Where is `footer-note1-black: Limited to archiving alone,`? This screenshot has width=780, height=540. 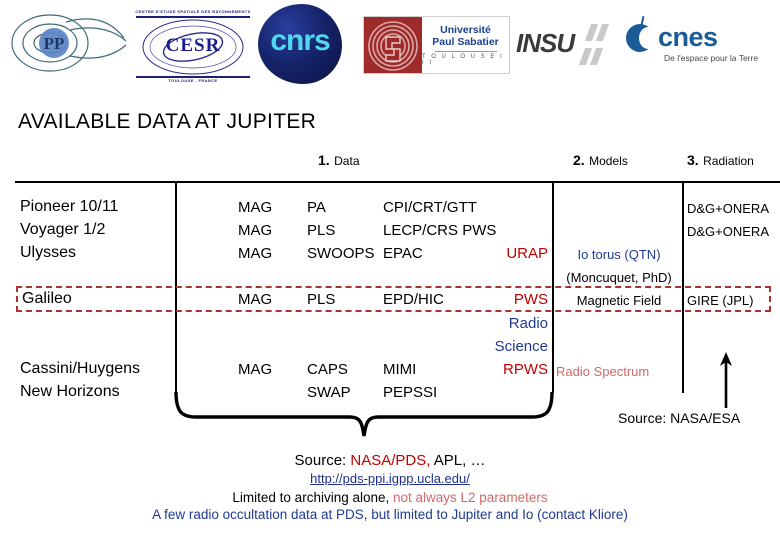
footer-note1-black: Limited to archiving alone, is located at coordinates (312, 497).